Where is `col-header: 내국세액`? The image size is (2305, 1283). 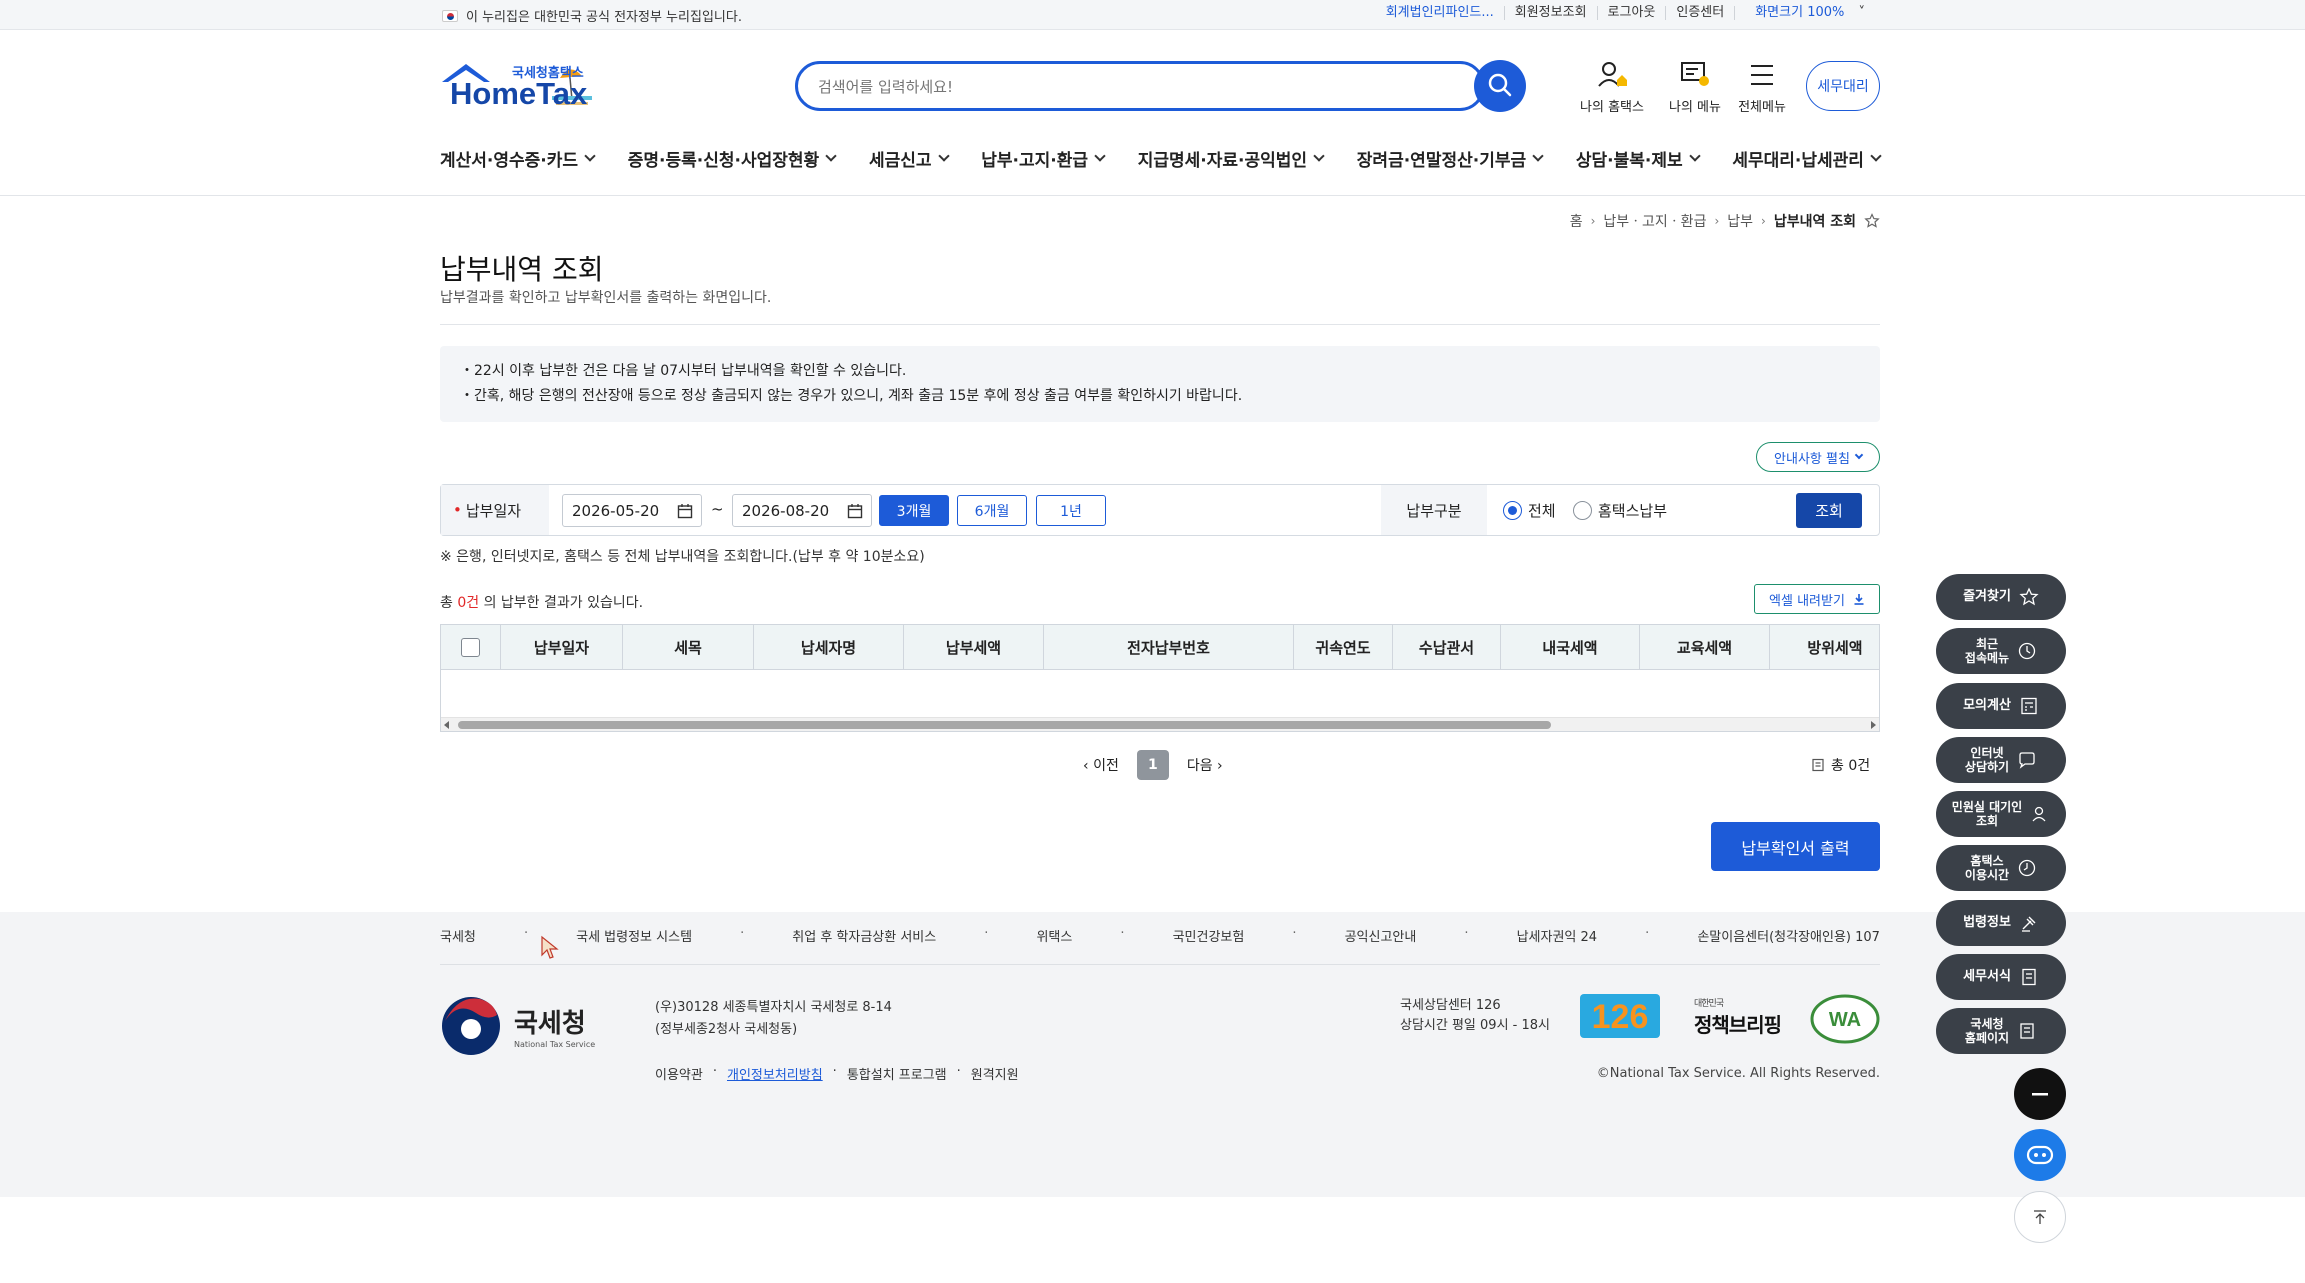
col-header: 내국세액 is located at coordinates (1570, 647).